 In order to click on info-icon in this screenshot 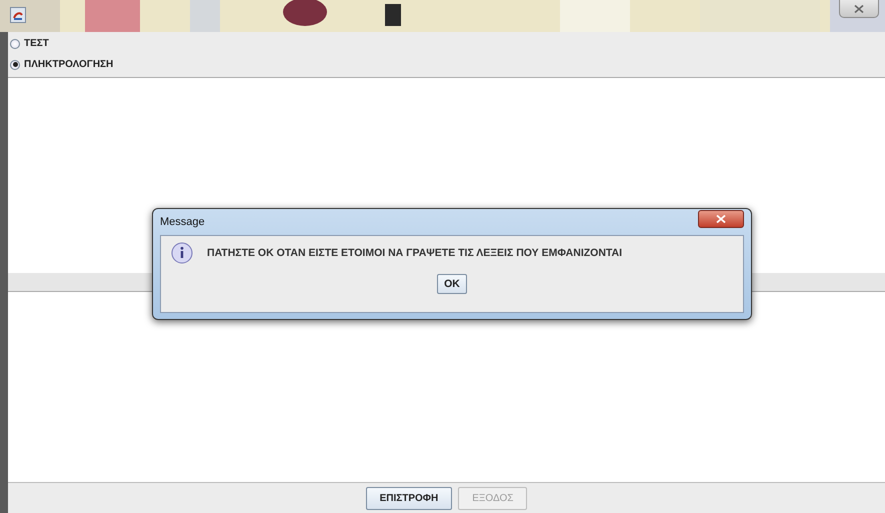, I will do `click(182, 253)`.